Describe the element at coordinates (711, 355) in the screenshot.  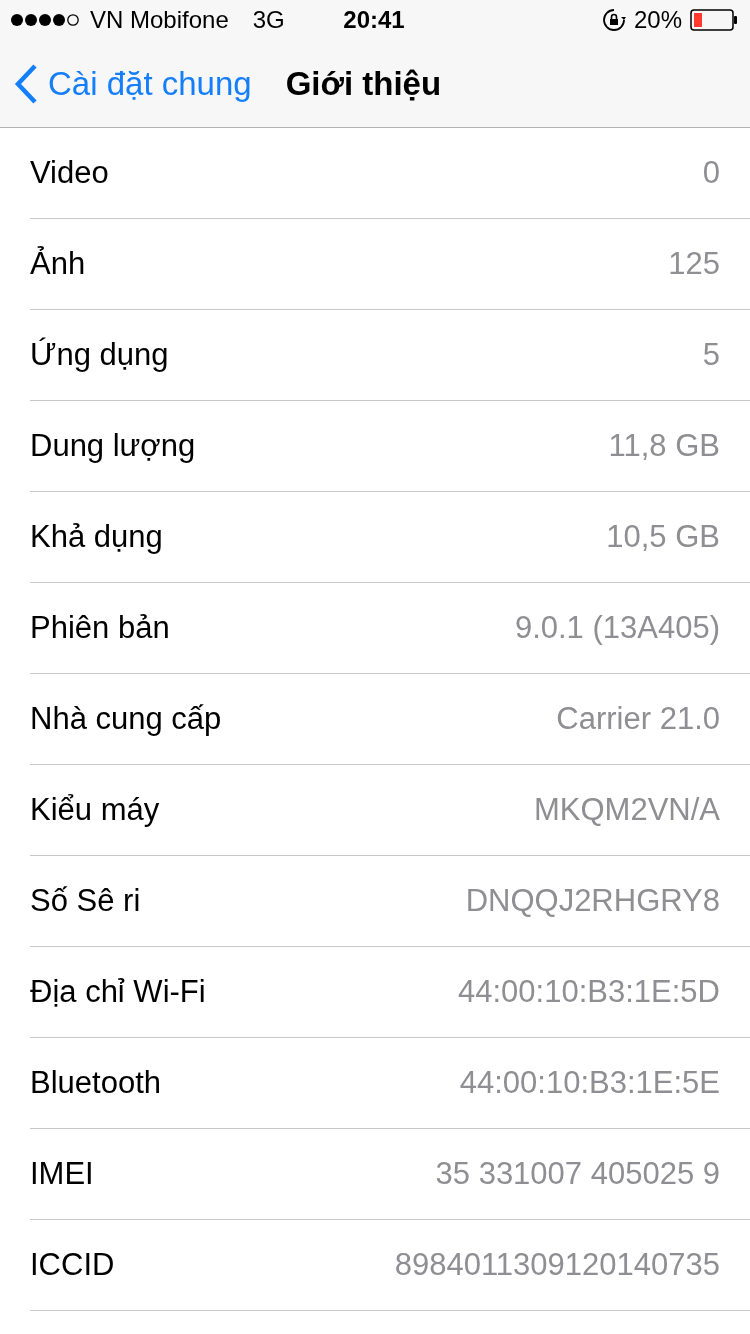
I see `row-value: 5` at that location.